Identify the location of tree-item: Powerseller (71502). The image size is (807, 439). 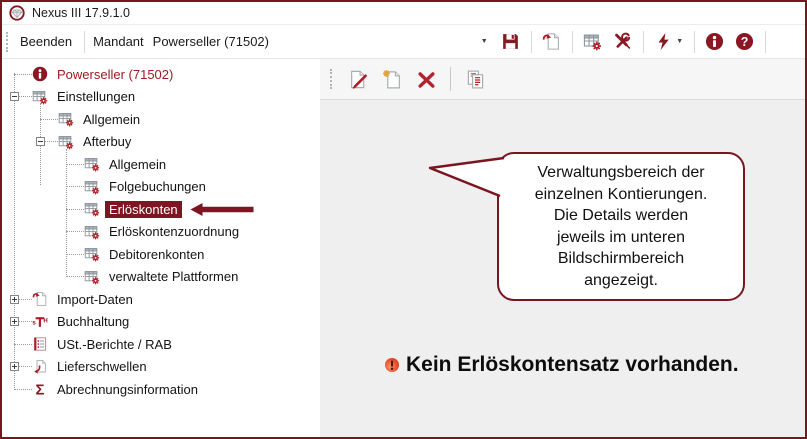
(161, 74).